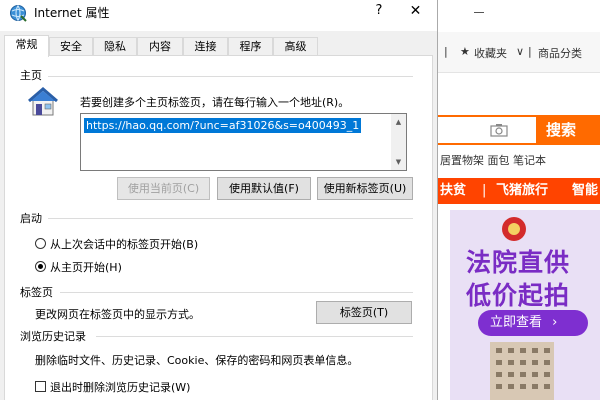  What do you see at coordinates (585, 191) in the screenshot?
I see `channel-link: 智能` at bounding box center [585, 191].